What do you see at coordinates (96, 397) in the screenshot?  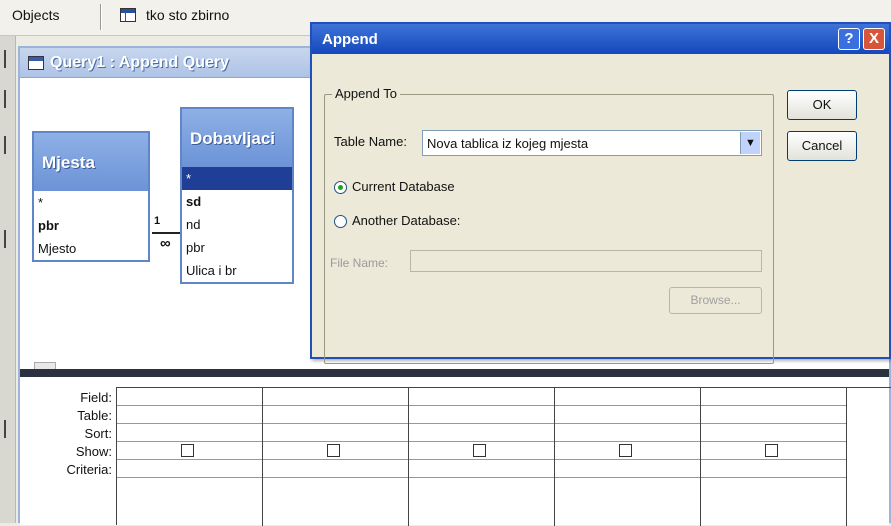 I see `grid-row-label-field: Field:` at bounding box center [96, 397].